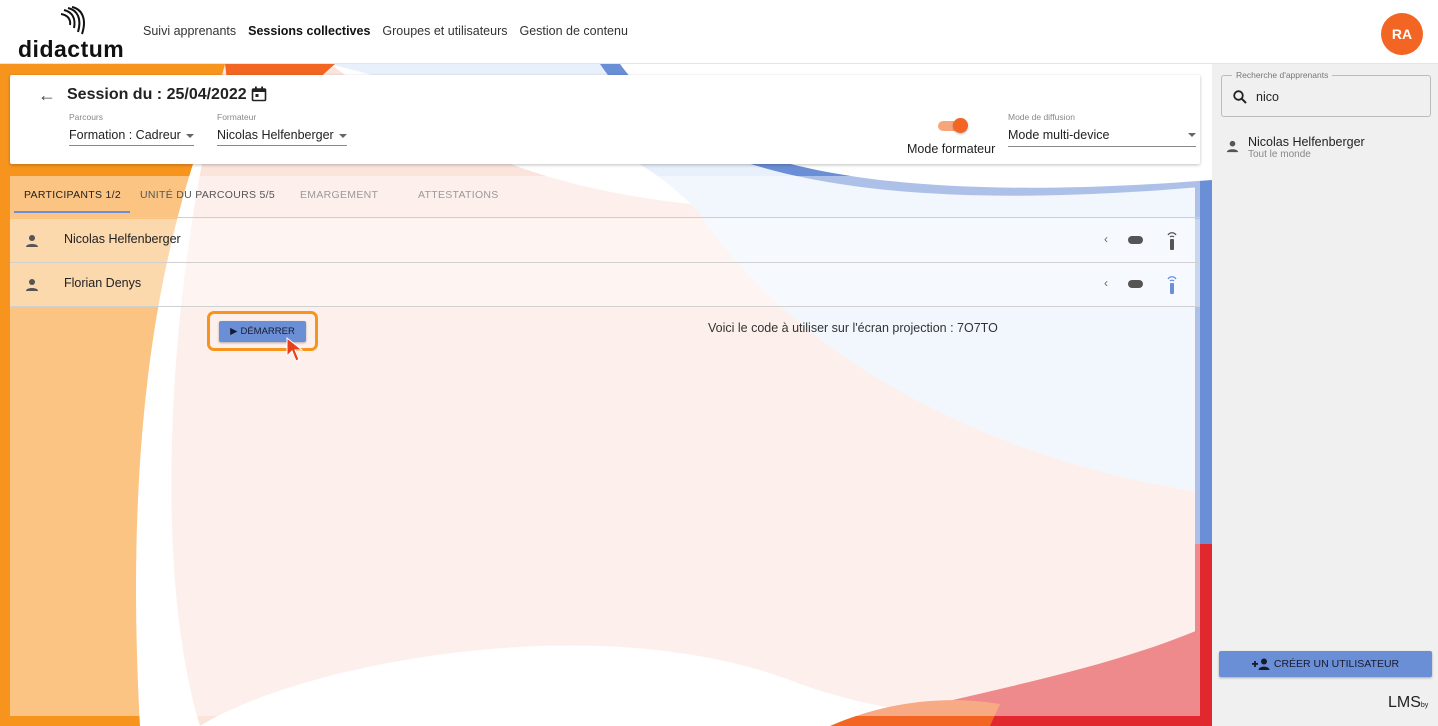 The width and height of the screenshot is (1438, 726). I want to click on user-avatar: RA, so click(1402, 34).